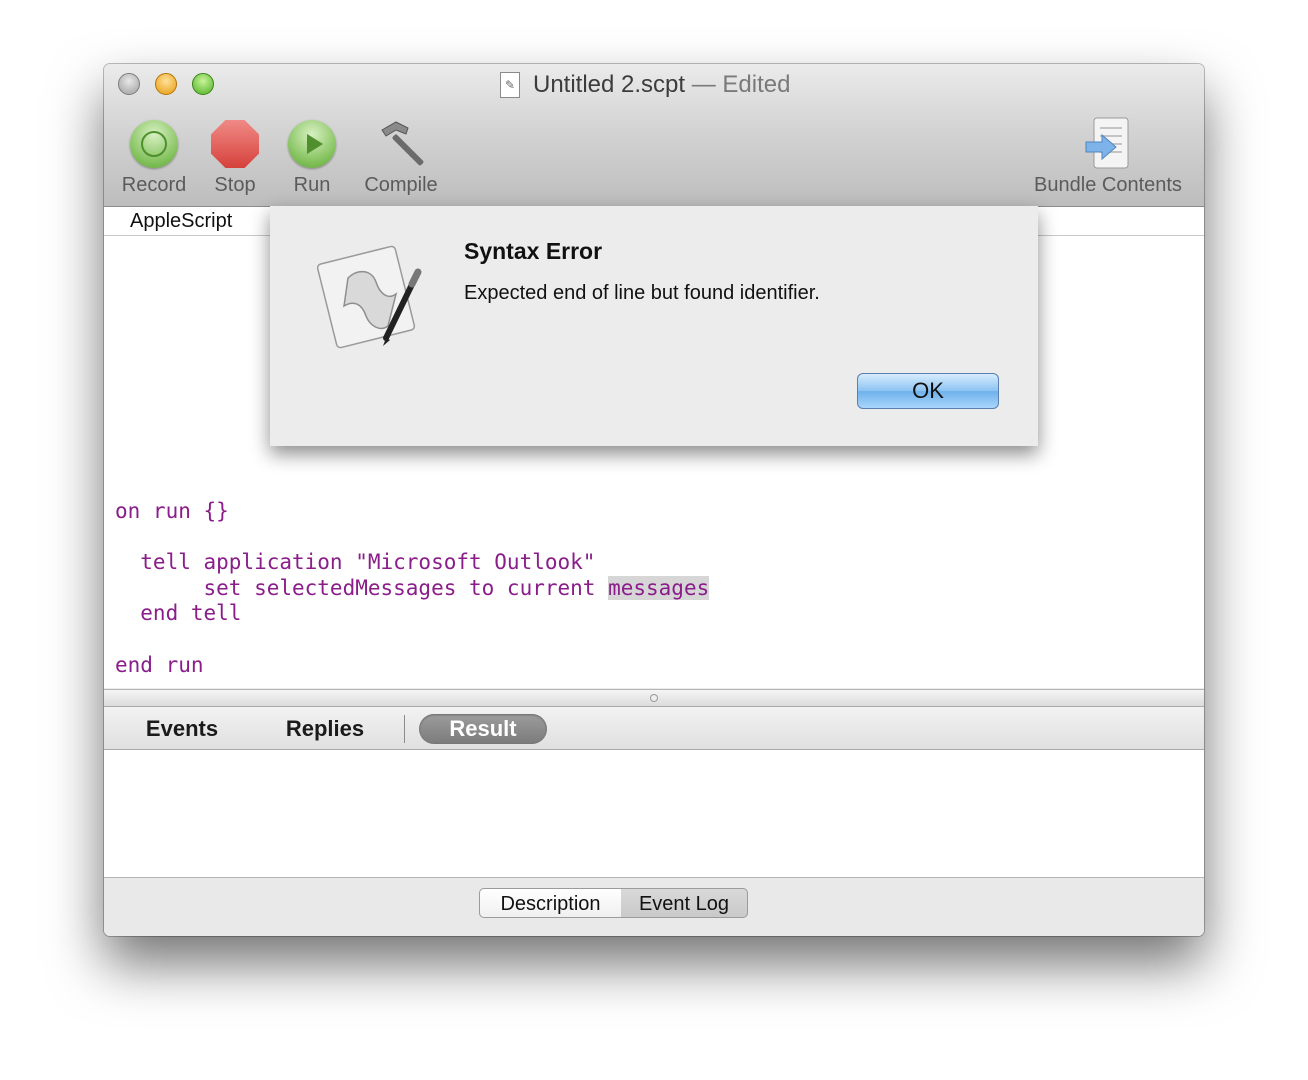 This screenshot has height=1080, width=1308. Describe the element at coordinates (312, 144) in the screenshot. I see `run-icon` at that location.